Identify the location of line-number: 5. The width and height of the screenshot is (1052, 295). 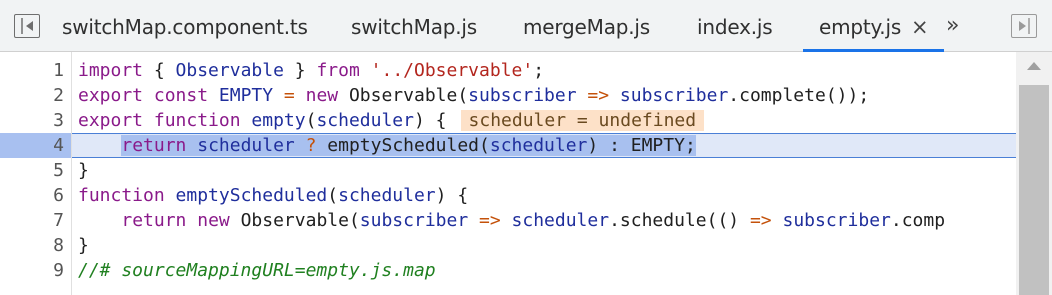
(32, 170).